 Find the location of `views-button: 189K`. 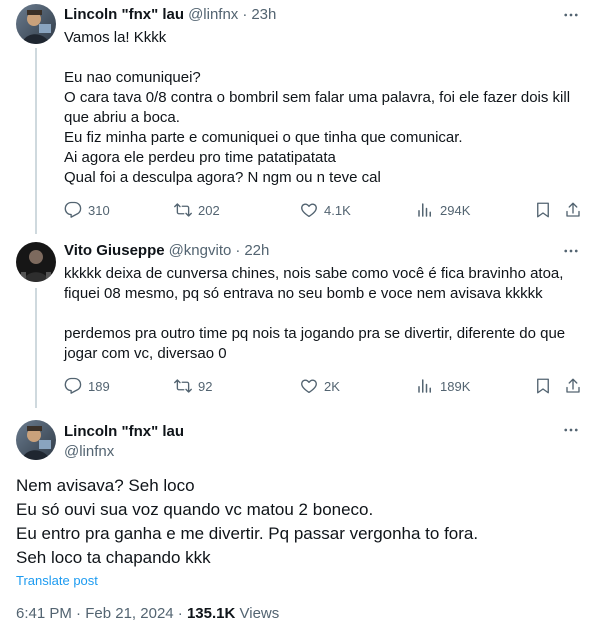

views-button: 189K is located at coordinates (443, 386).